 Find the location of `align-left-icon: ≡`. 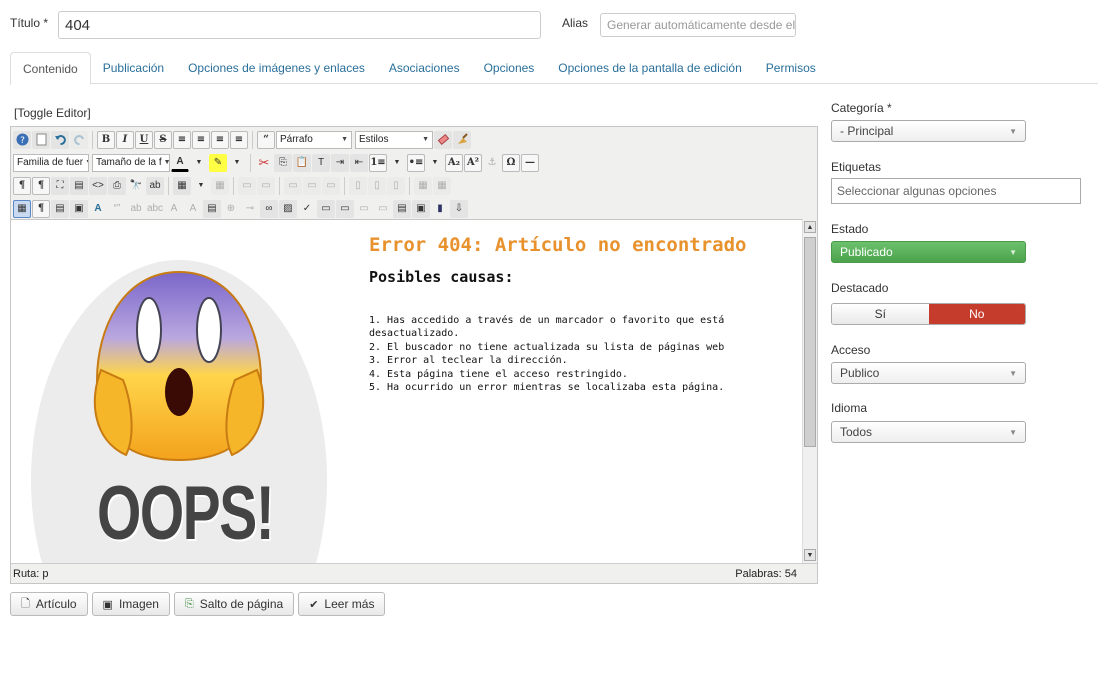

align-left-icon: ≡ is located at coordinates (220, 139).